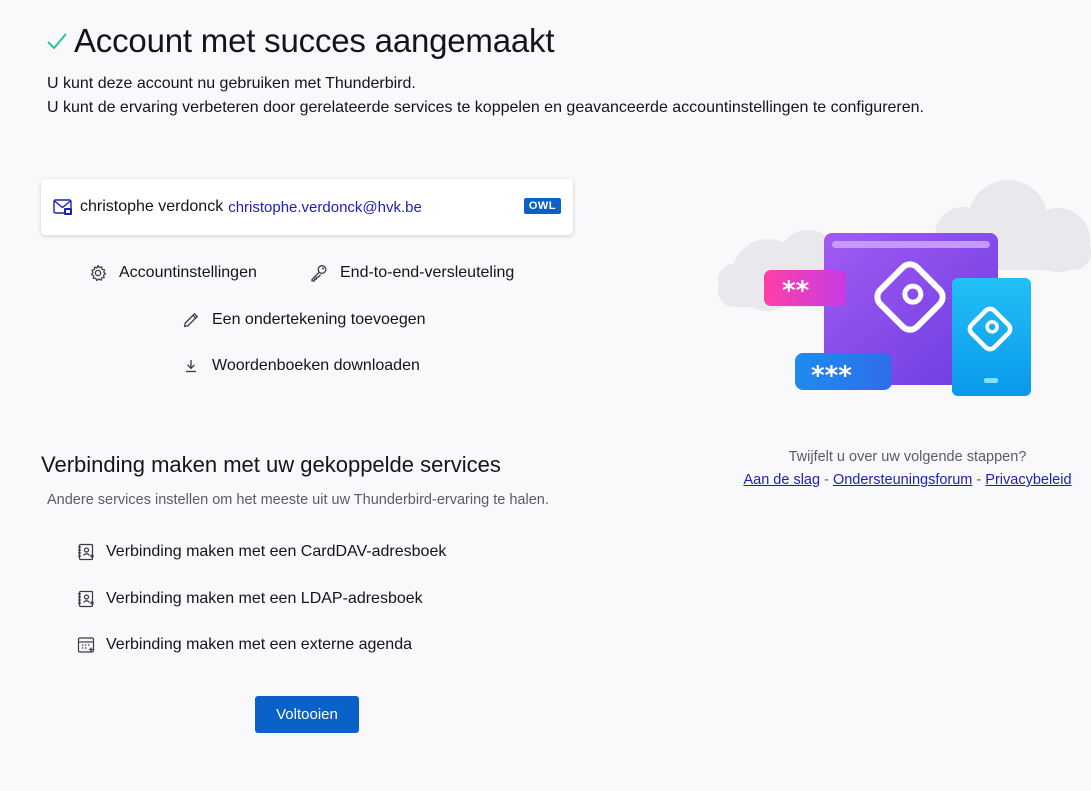  I want to click on success-heading: Account met succes aangemaakt, so click(300, 41).